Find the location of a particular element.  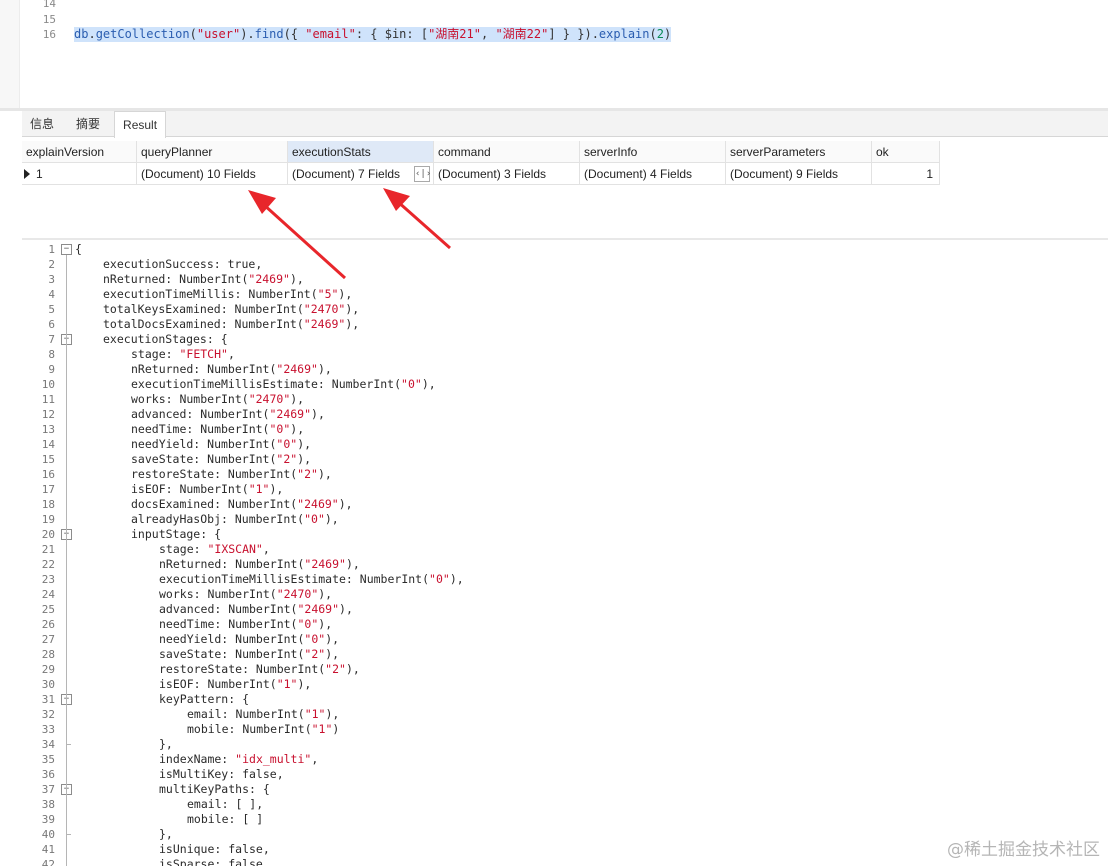

code-token: "湖南22" is located at coordinates (522, 34).